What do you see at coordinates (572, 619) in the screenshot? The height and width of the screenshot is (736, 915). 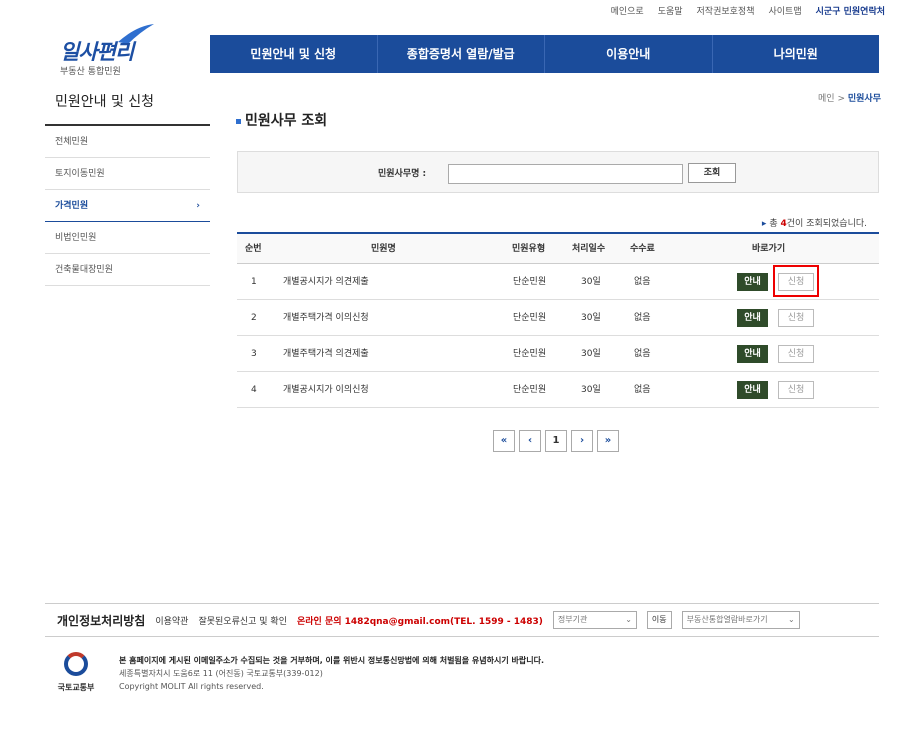 I see `select-value: 정부기관` at bounding box center [572, 619].